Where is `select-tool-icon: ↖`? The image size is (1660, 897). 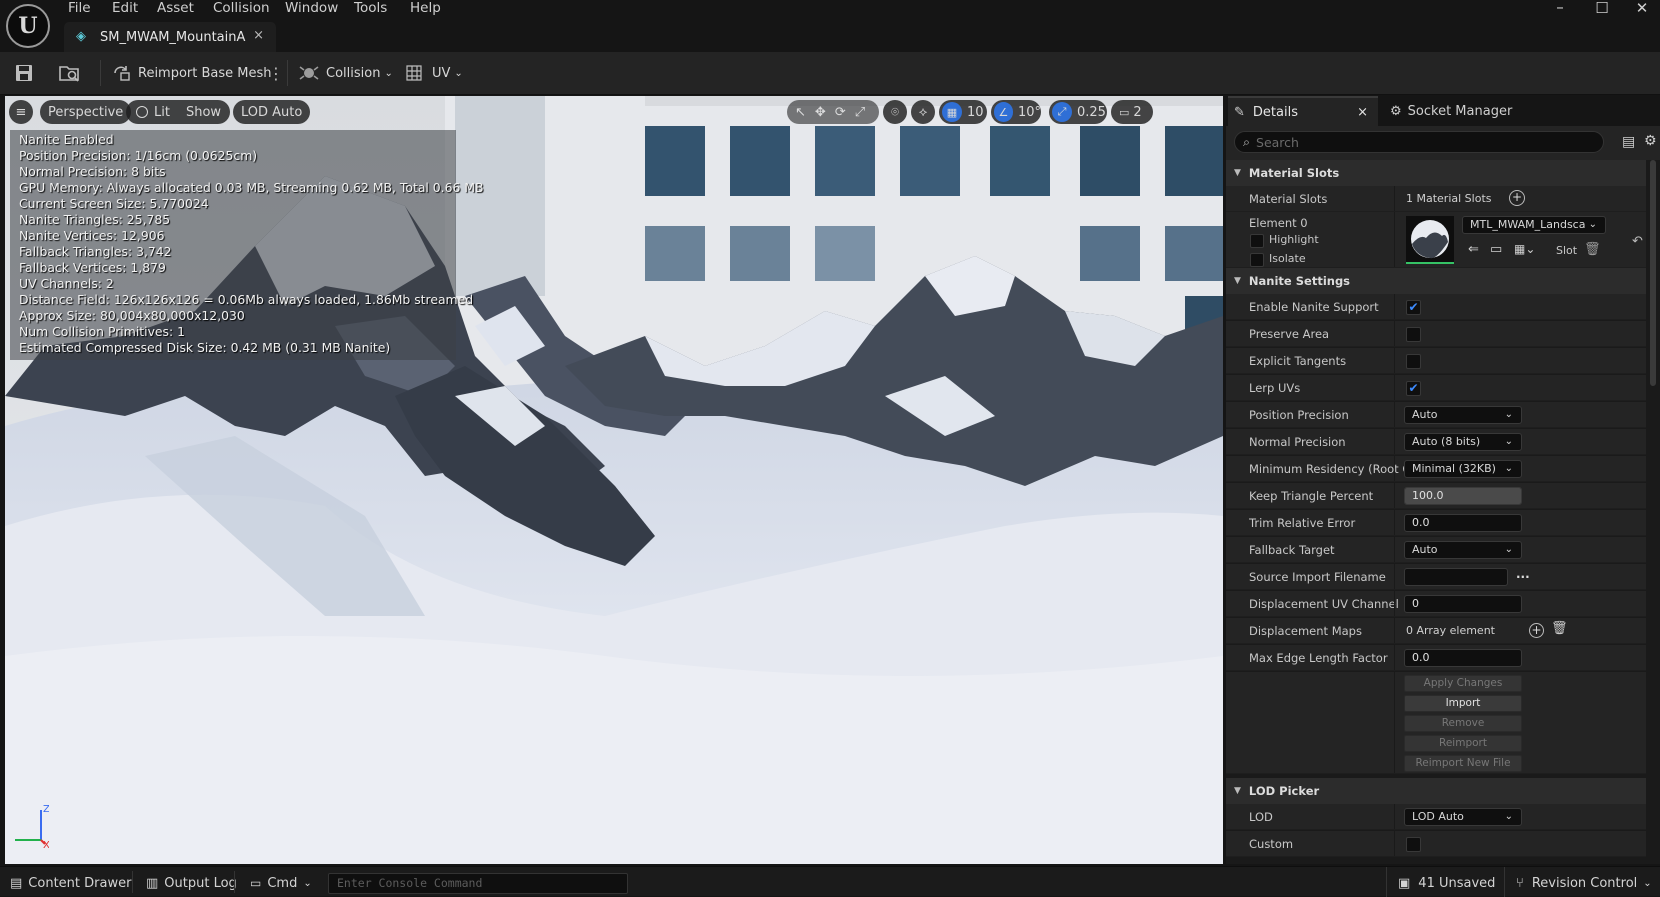 select-tool-icon: ↖ is located at coordinates (800, 112).